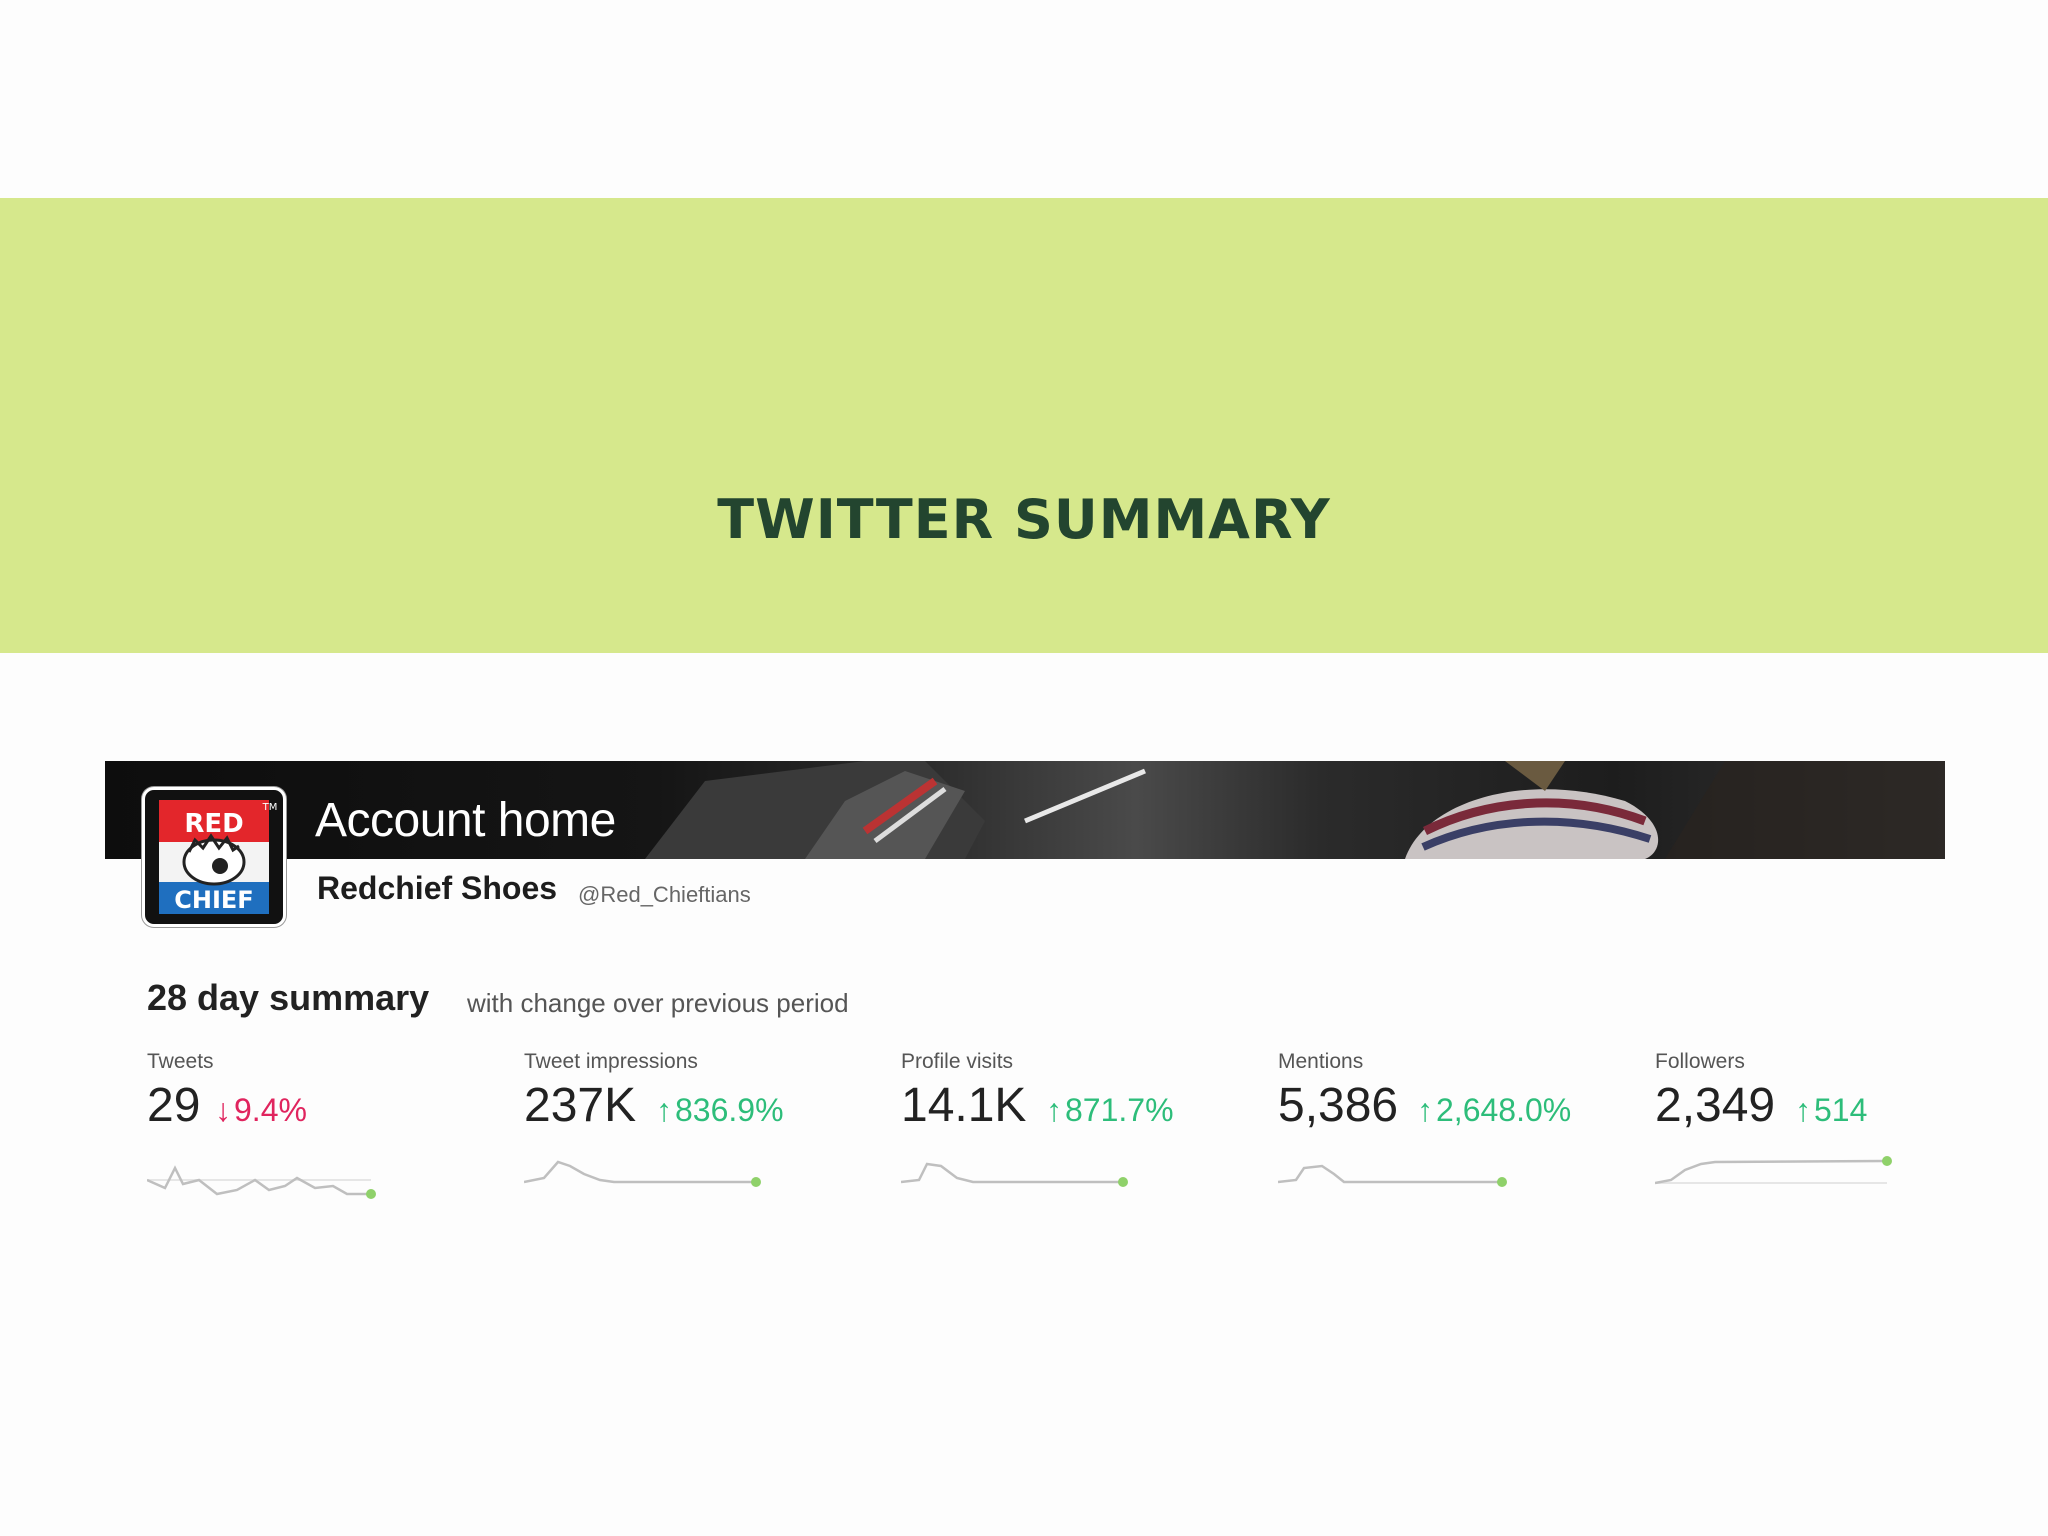  Describe the element at coordinates (1458, 1130) in the screenshot. I see `stat-mentions: Mentions 5,386 ↑2,648.0%` at that location.